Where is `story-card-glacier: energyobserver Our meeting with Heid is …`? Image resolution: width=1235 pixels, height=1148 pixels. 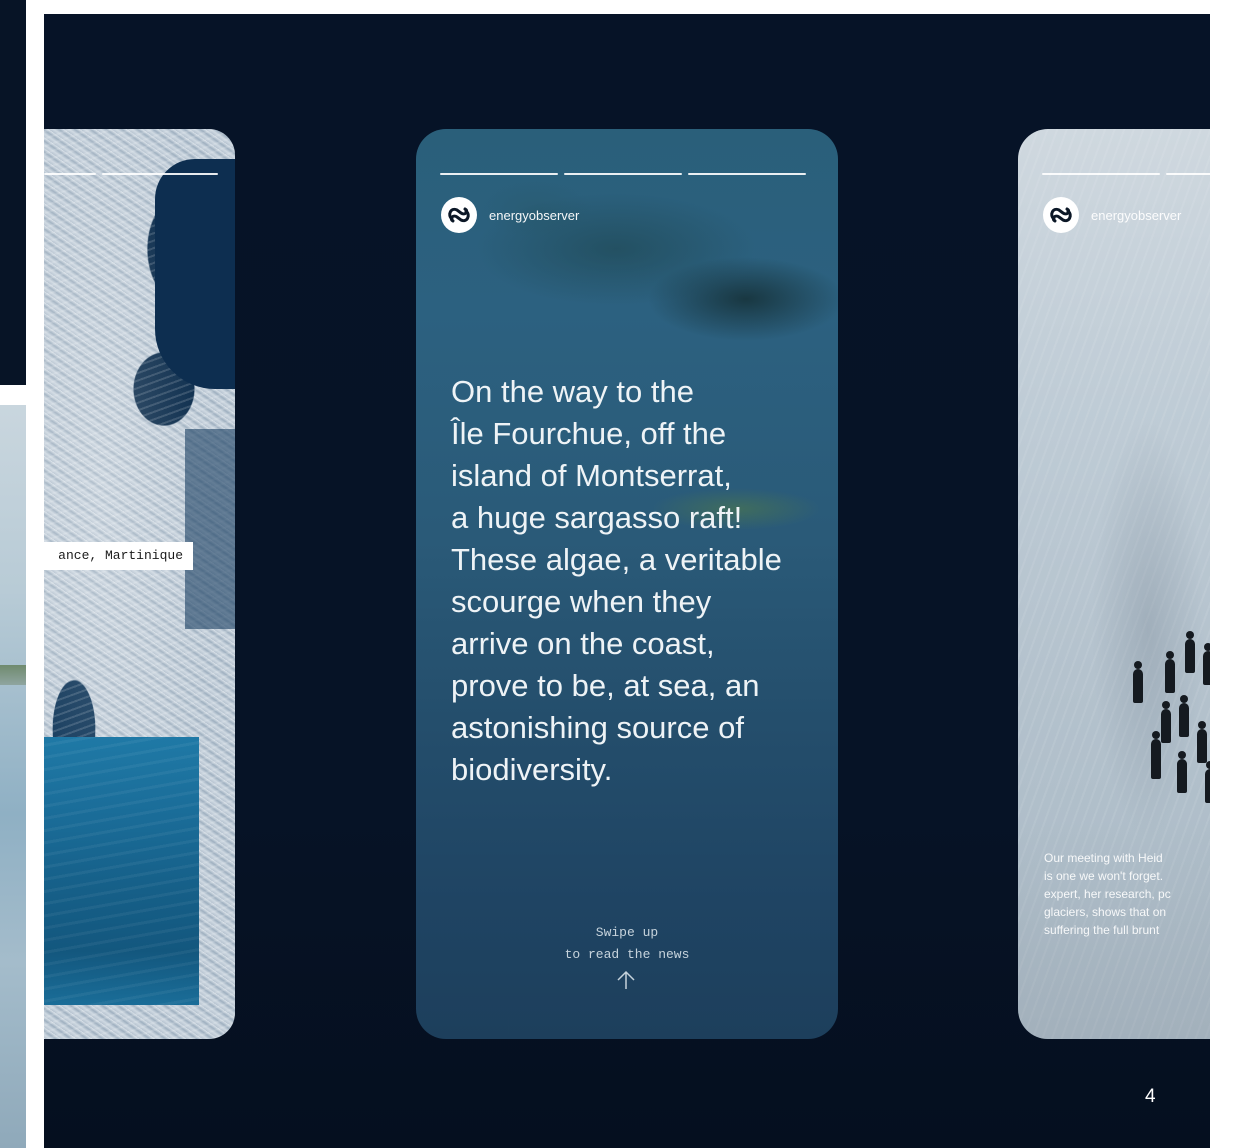
story-card-glacier: energyobserver Our meeting with Heid is … is located at coordinates (1114, 584).